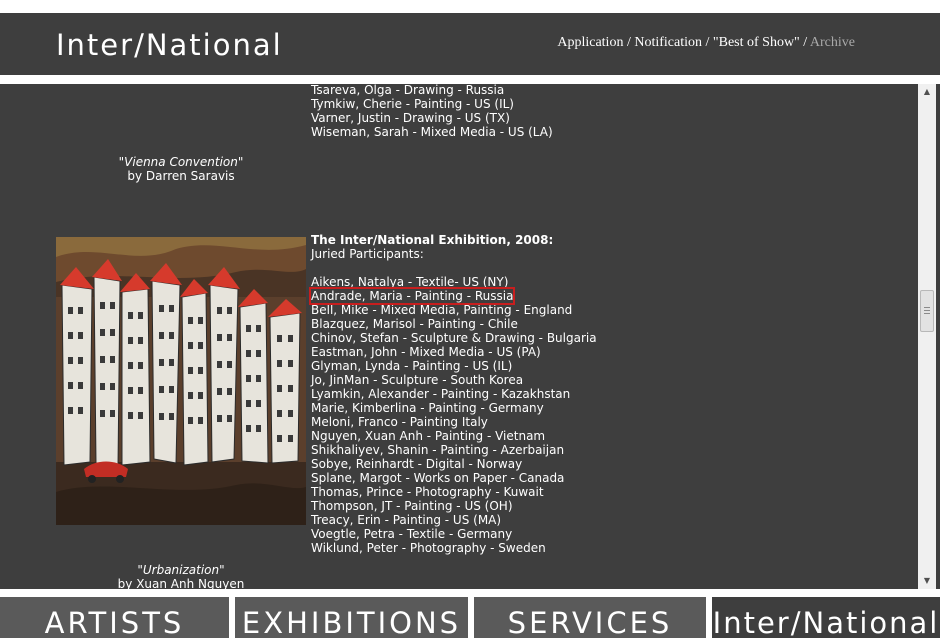 This screenshot has height=638, width=940. What do you see at coordinates (181, 176) in the screenshot?
I see `artwork-artist: by Darren Saravis` at bounding box center [181, 176].